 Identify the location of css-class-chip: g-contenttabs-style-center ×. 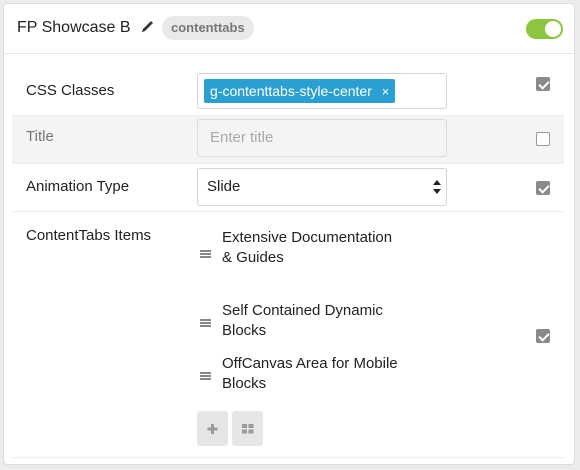
(300, 91).